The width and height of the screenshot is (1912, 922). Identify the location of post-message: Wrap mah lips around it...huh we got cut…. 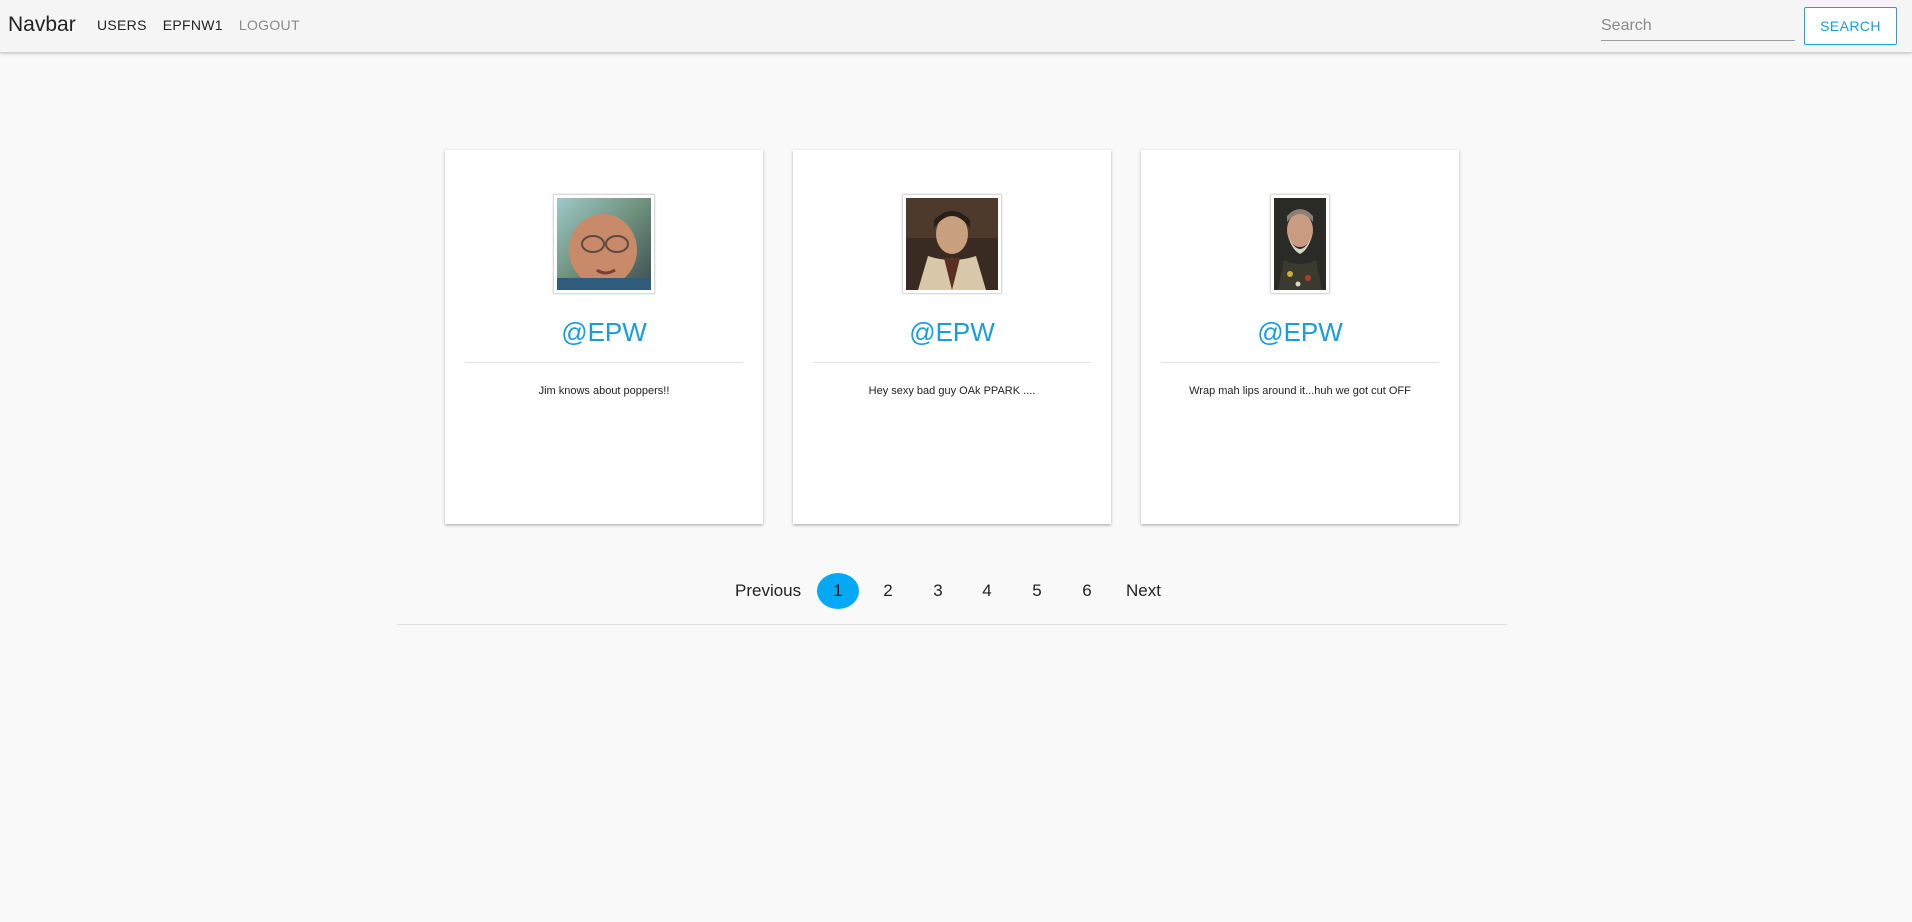
(1300, 391).